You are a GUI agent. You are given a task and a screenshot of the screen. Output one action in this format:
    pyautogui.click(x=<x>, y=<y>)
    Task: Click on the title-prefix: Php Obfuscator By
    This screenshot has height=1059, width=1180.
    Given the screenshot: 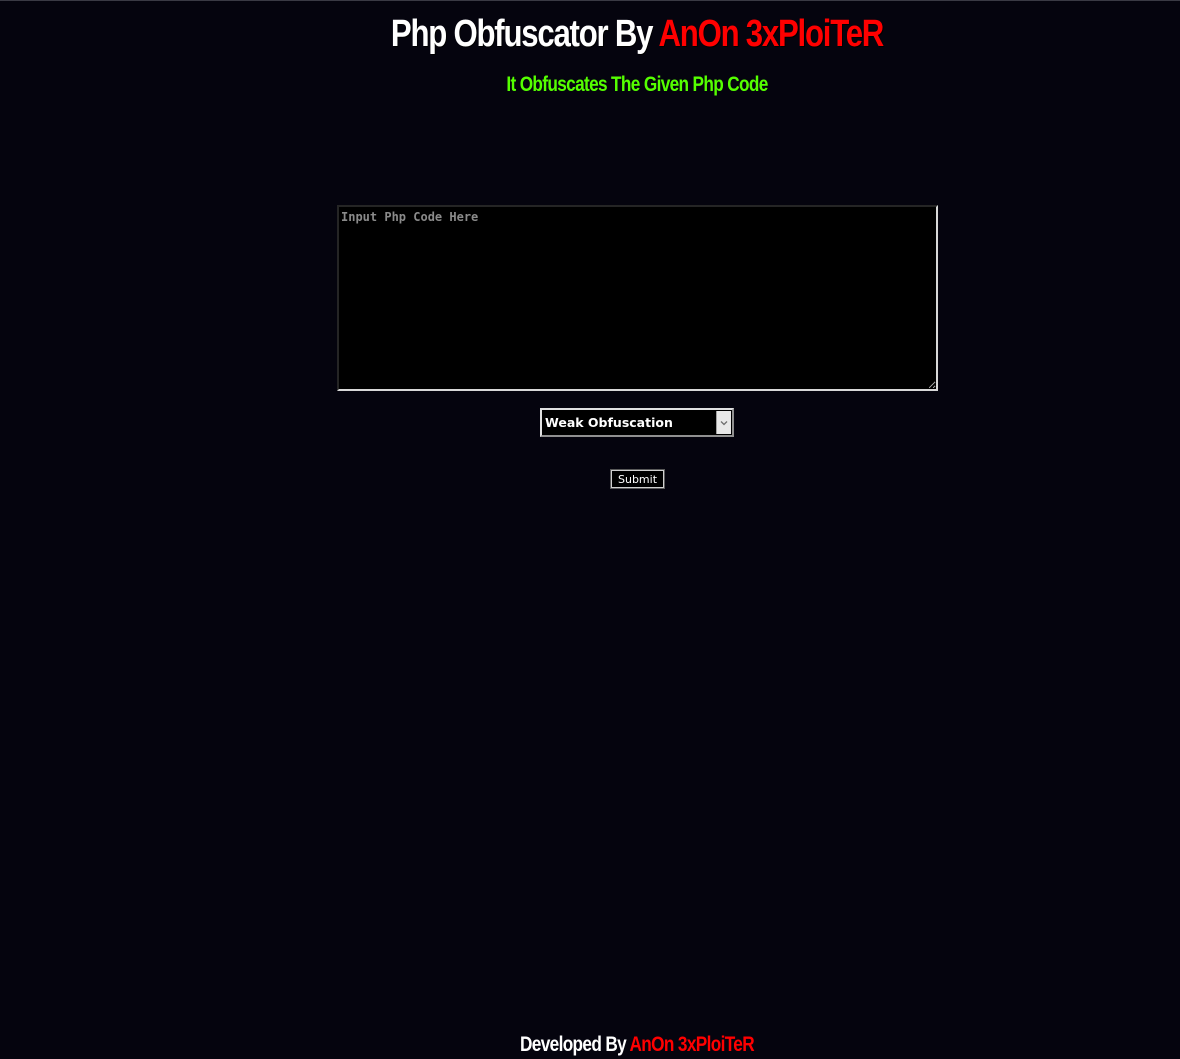 What is the action you would take?
    pyautogui.click(x=524, y=34)
    